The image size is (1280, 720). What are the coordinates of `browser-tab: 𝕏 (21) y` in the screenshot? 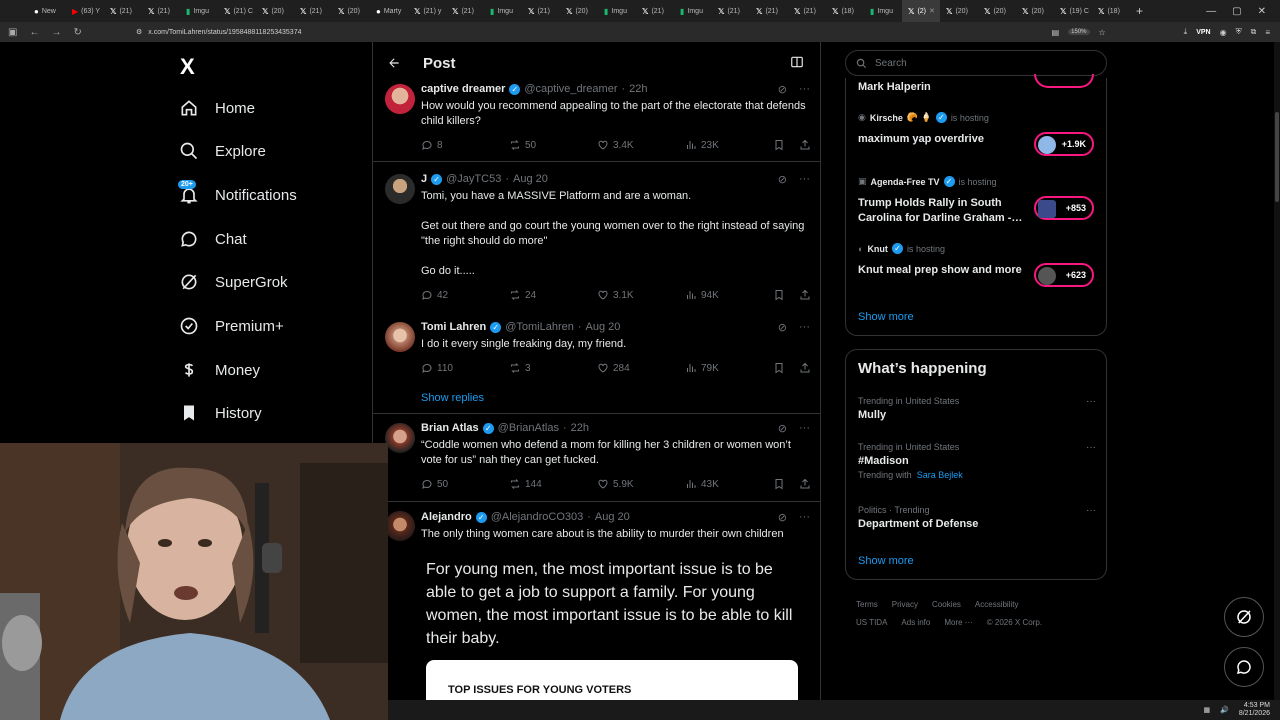 It's located at (427, 11).